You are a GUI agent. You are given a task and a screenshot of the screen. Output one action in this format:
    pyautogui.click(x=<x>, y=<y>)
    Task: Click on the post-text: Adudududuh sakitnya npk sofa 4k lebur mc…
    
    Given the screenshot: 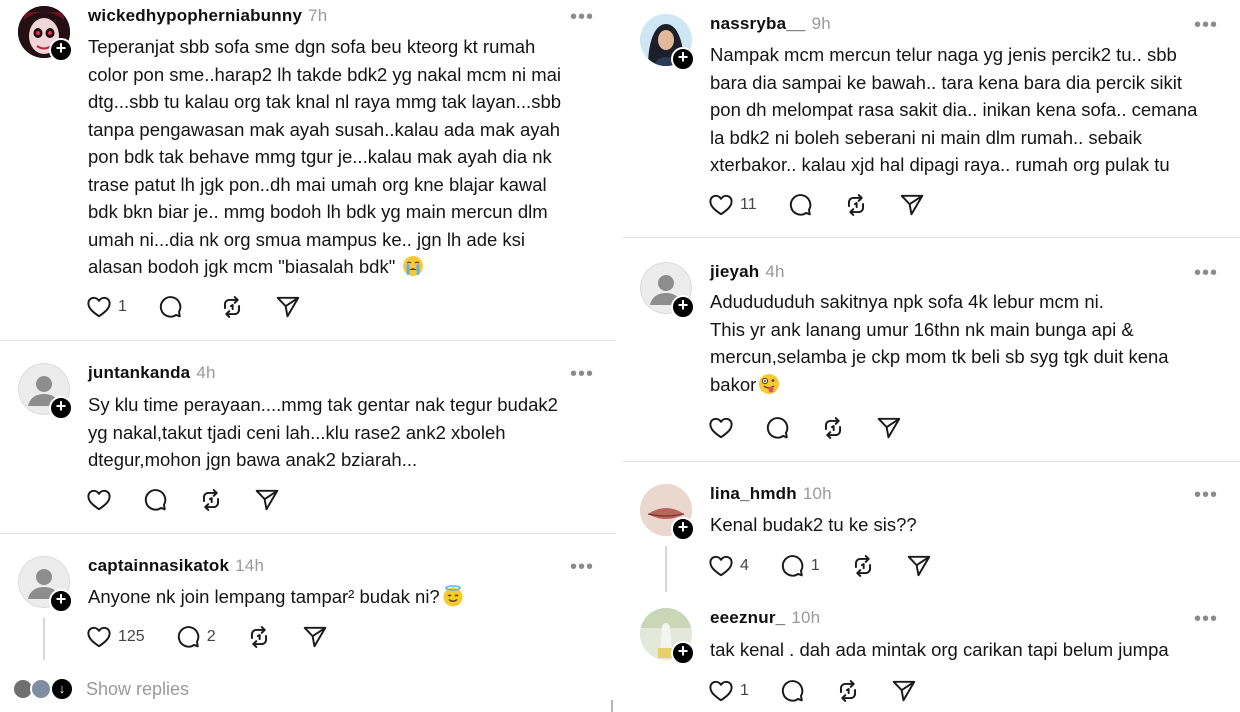 What is the action you would take?
    pyautogui.click(x=965, y=343)
    